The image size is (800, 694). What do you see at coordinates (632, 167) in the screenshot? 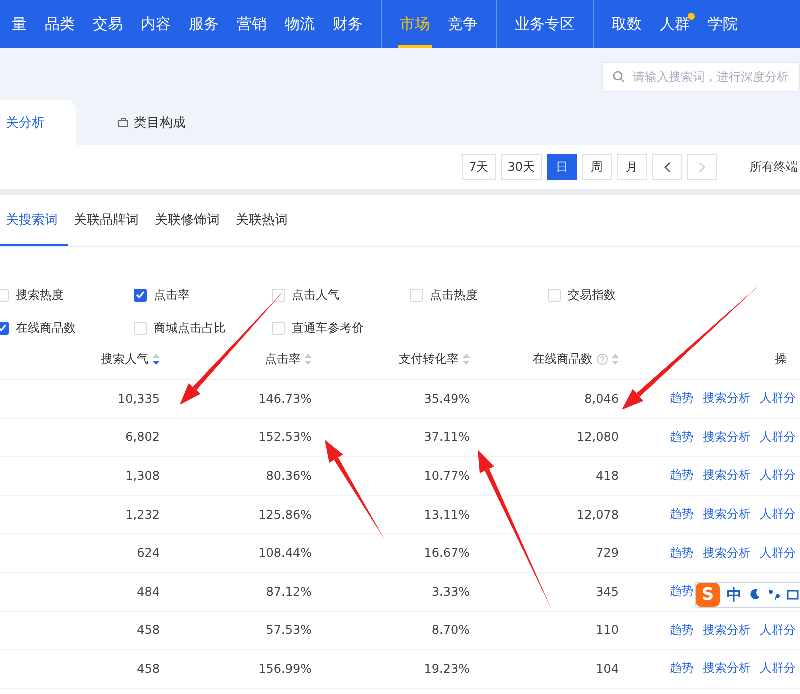
I see `date-range-button: 月` at bounding box center [632, 167].